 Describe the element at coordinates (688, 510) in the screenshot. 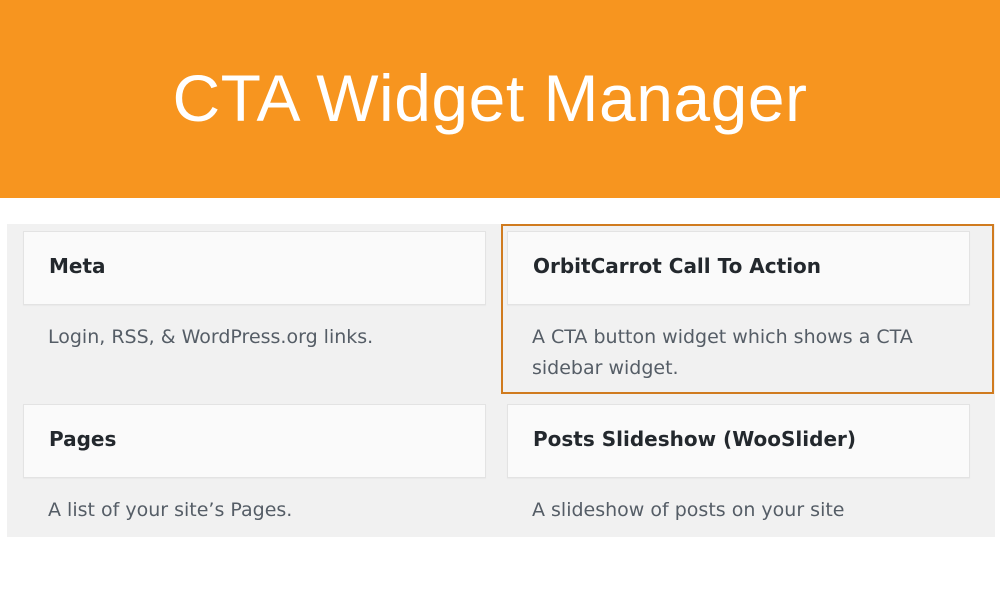

I see `widget-posts-slideshow-description: A slideshow of posts on your site` at that location.